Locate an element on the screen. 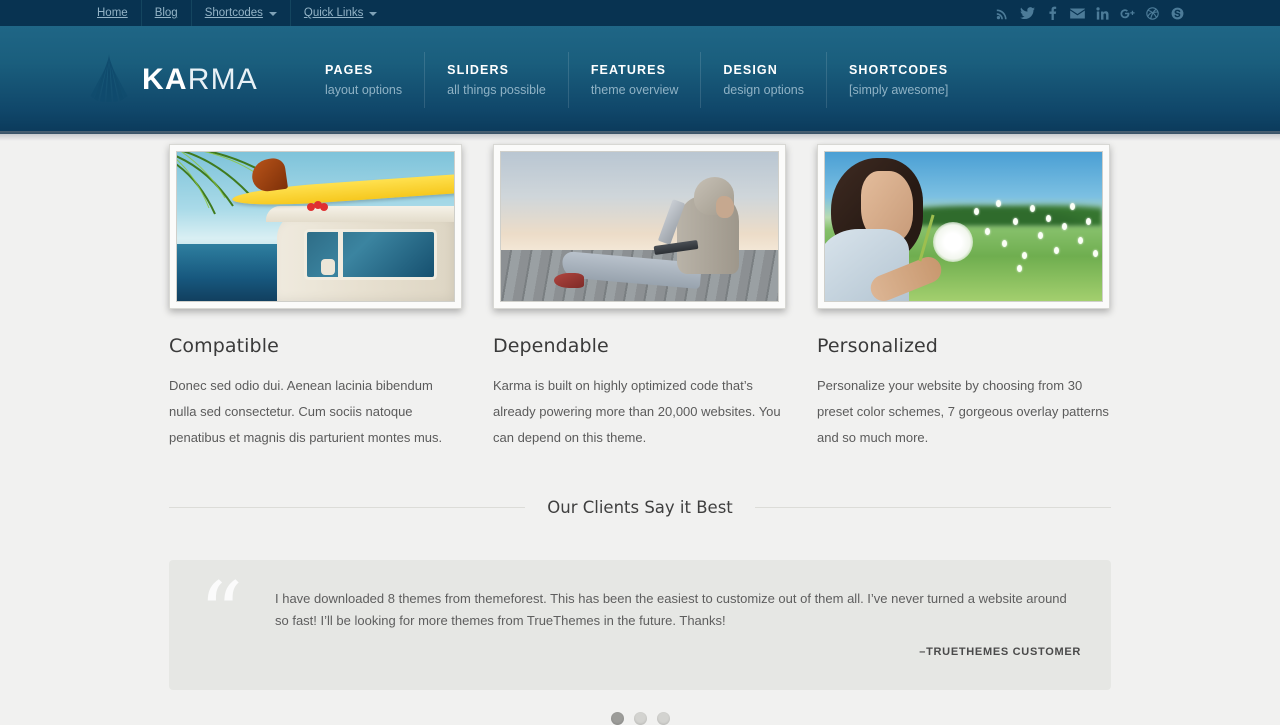 The width and height of the screenshot is (1280, 725). rss-icon is located at coordinates (1002, 13).